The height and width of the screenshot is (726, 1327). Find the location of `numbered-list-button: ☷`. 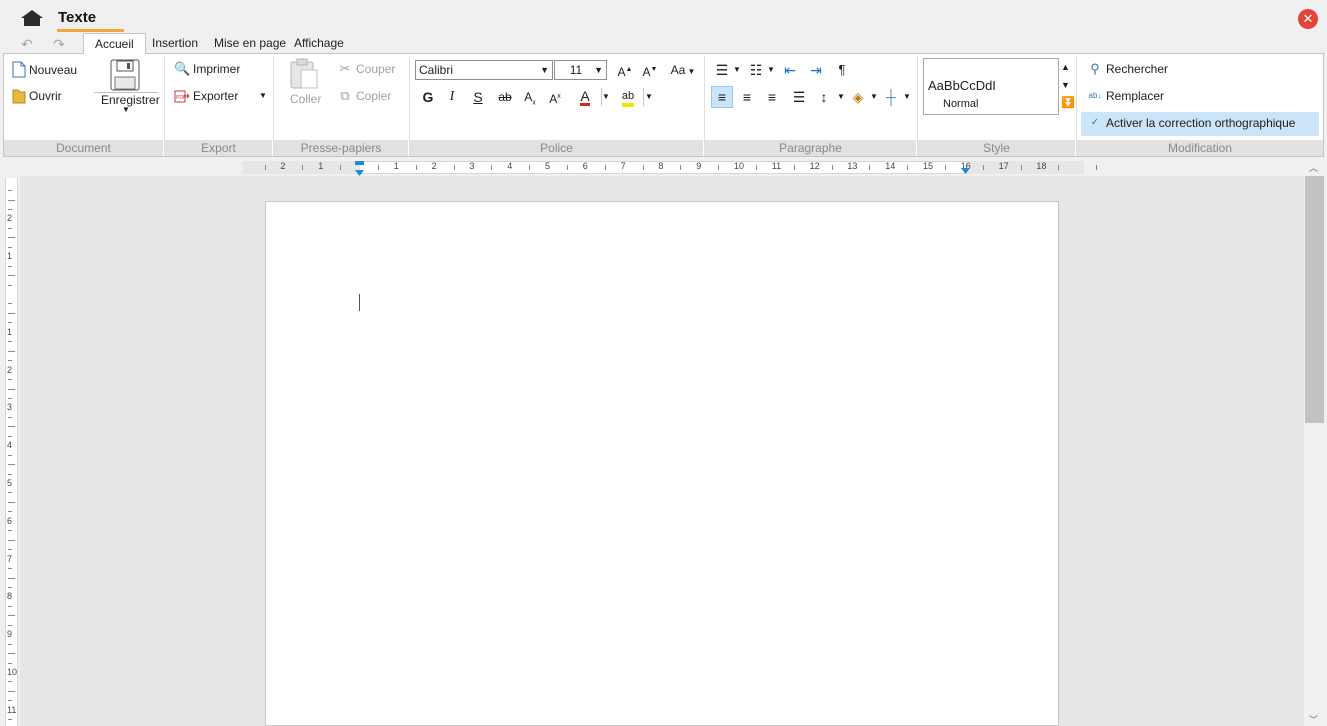

numbered-list-button: ☷ is located at coordinates (756, 70).